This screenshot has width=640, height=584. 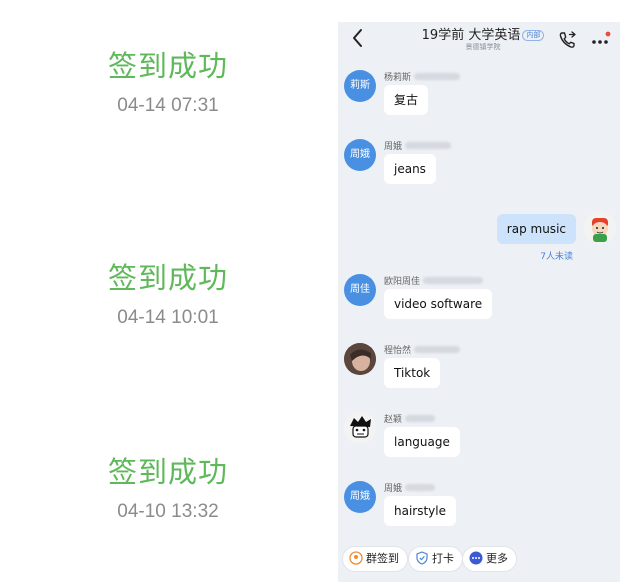 I want to click on clock-in-button: 打卡, so click(x=435, y=559).